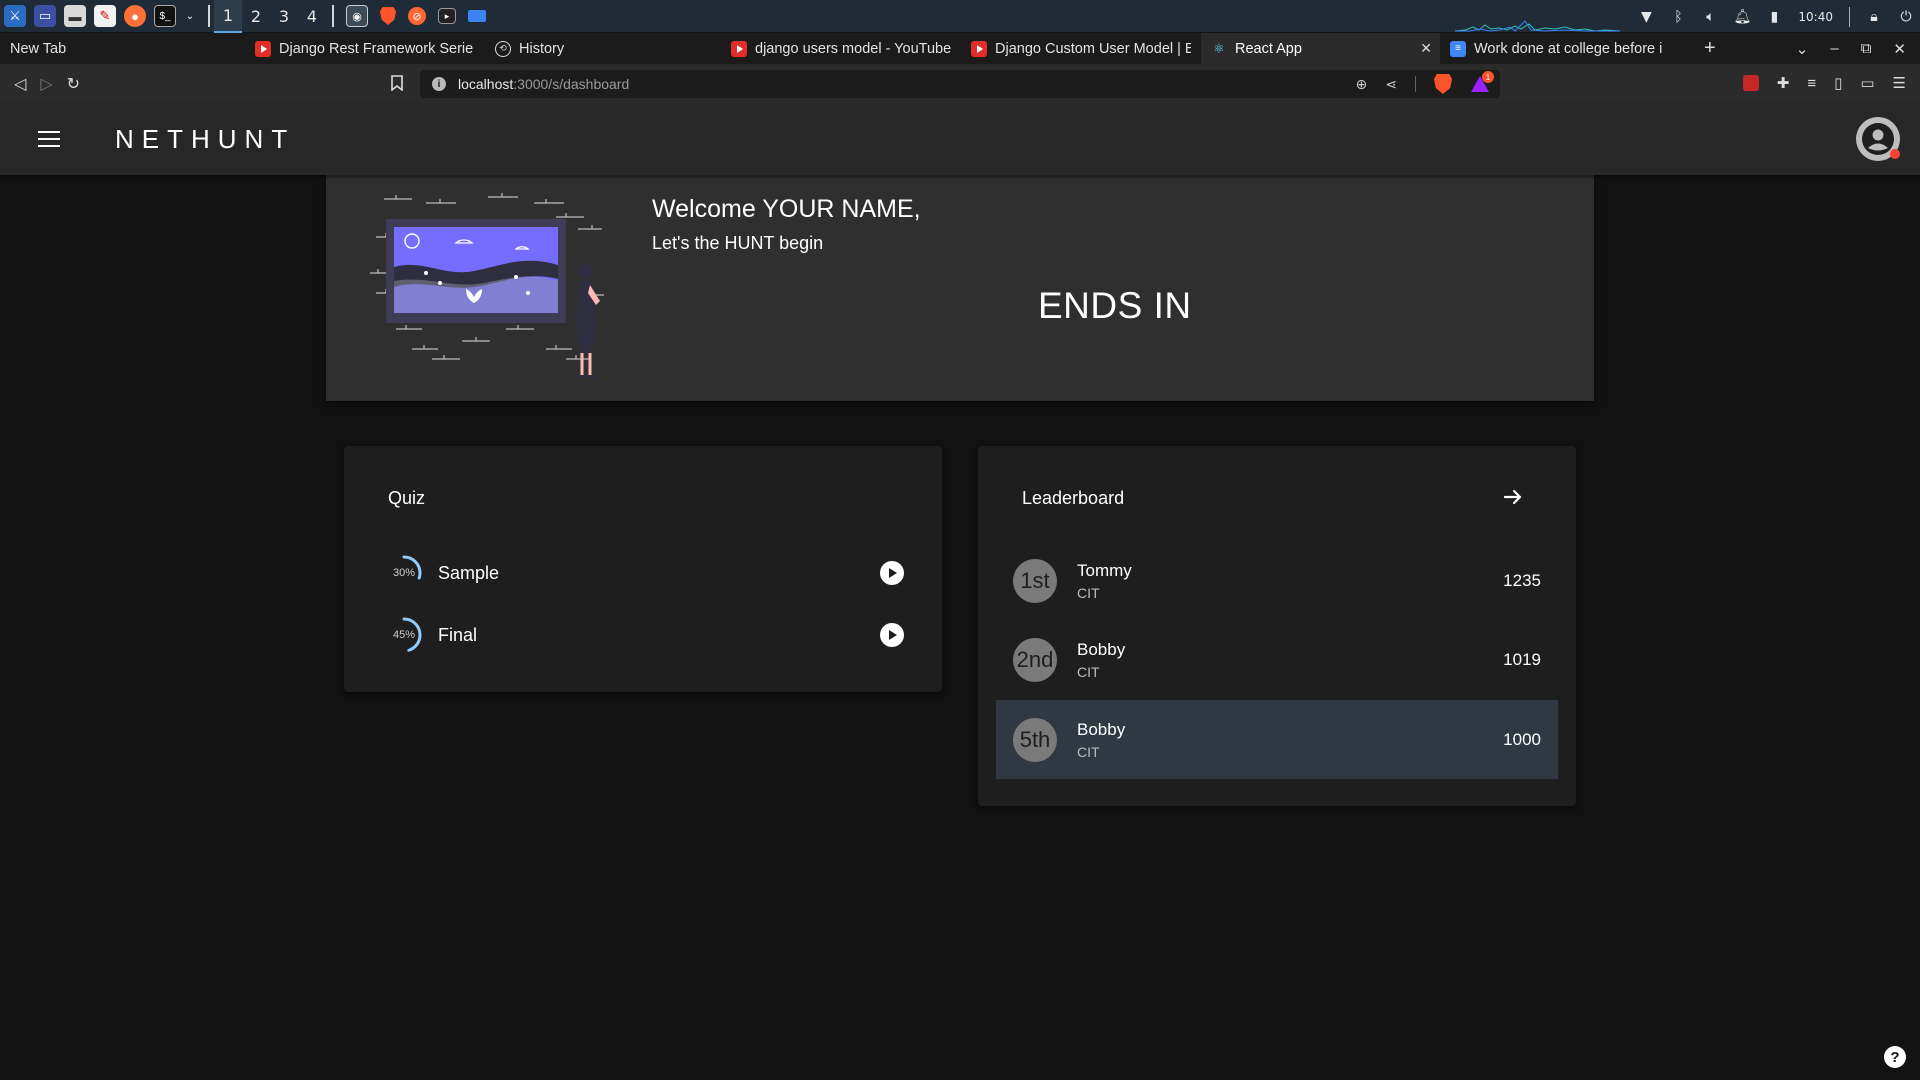  I want to click on quiz-item-sample: 30% Sample, so click(644, 573).